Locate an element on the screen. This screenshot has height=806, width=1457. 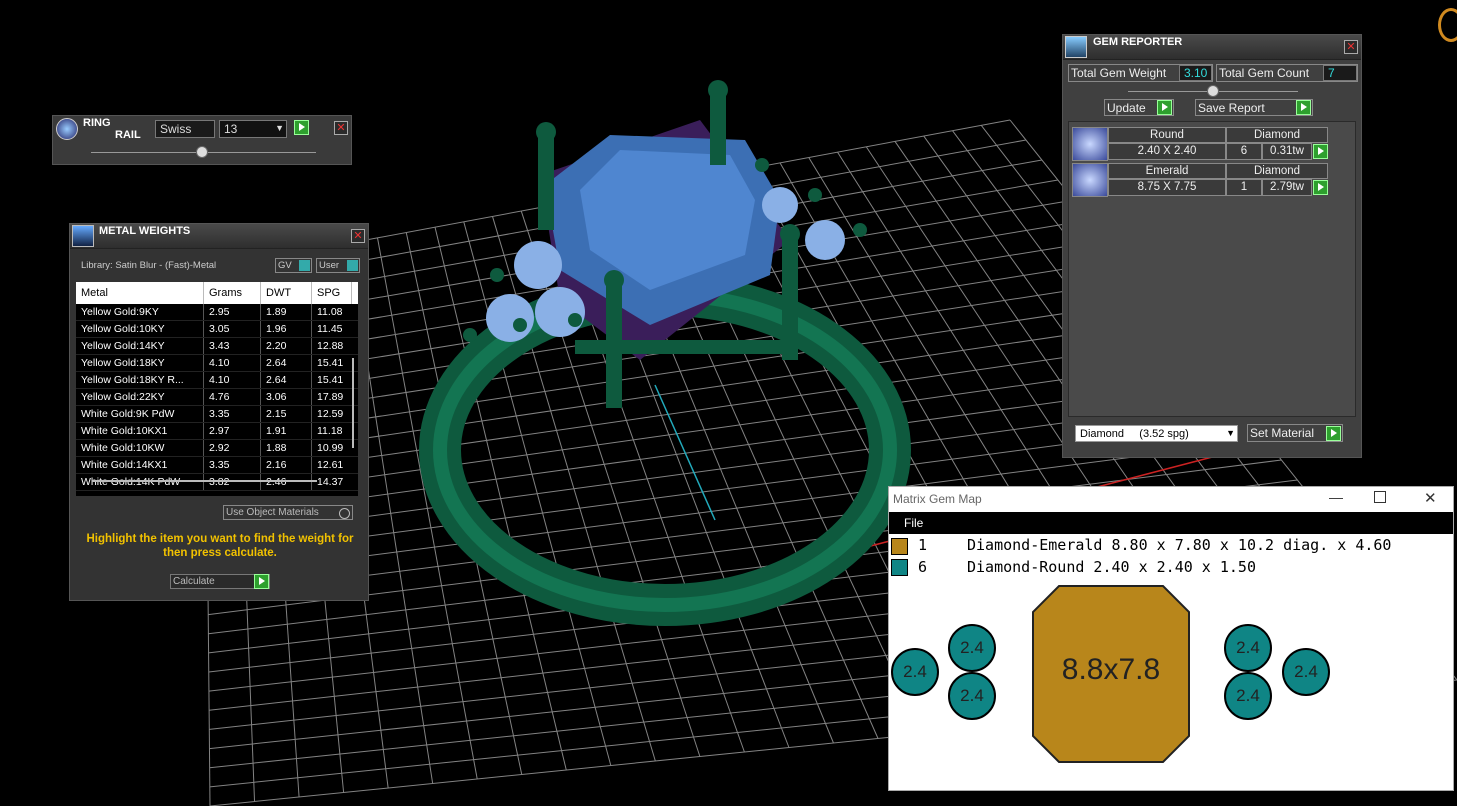
gem-size-label: 2.40 X 2.40 is located at coordinates (1167, 151).